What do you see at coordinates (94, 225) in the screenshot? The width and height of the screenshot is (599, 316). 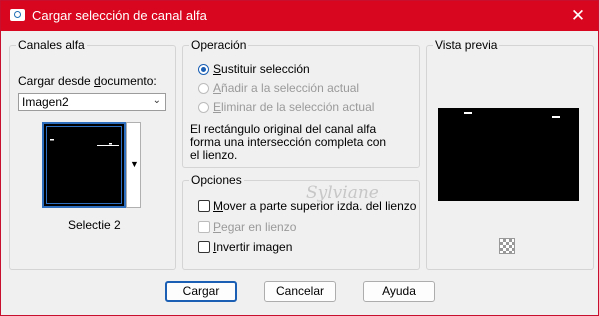 I see `selection-name: Selectie 2` at bounding box center [94, 225].